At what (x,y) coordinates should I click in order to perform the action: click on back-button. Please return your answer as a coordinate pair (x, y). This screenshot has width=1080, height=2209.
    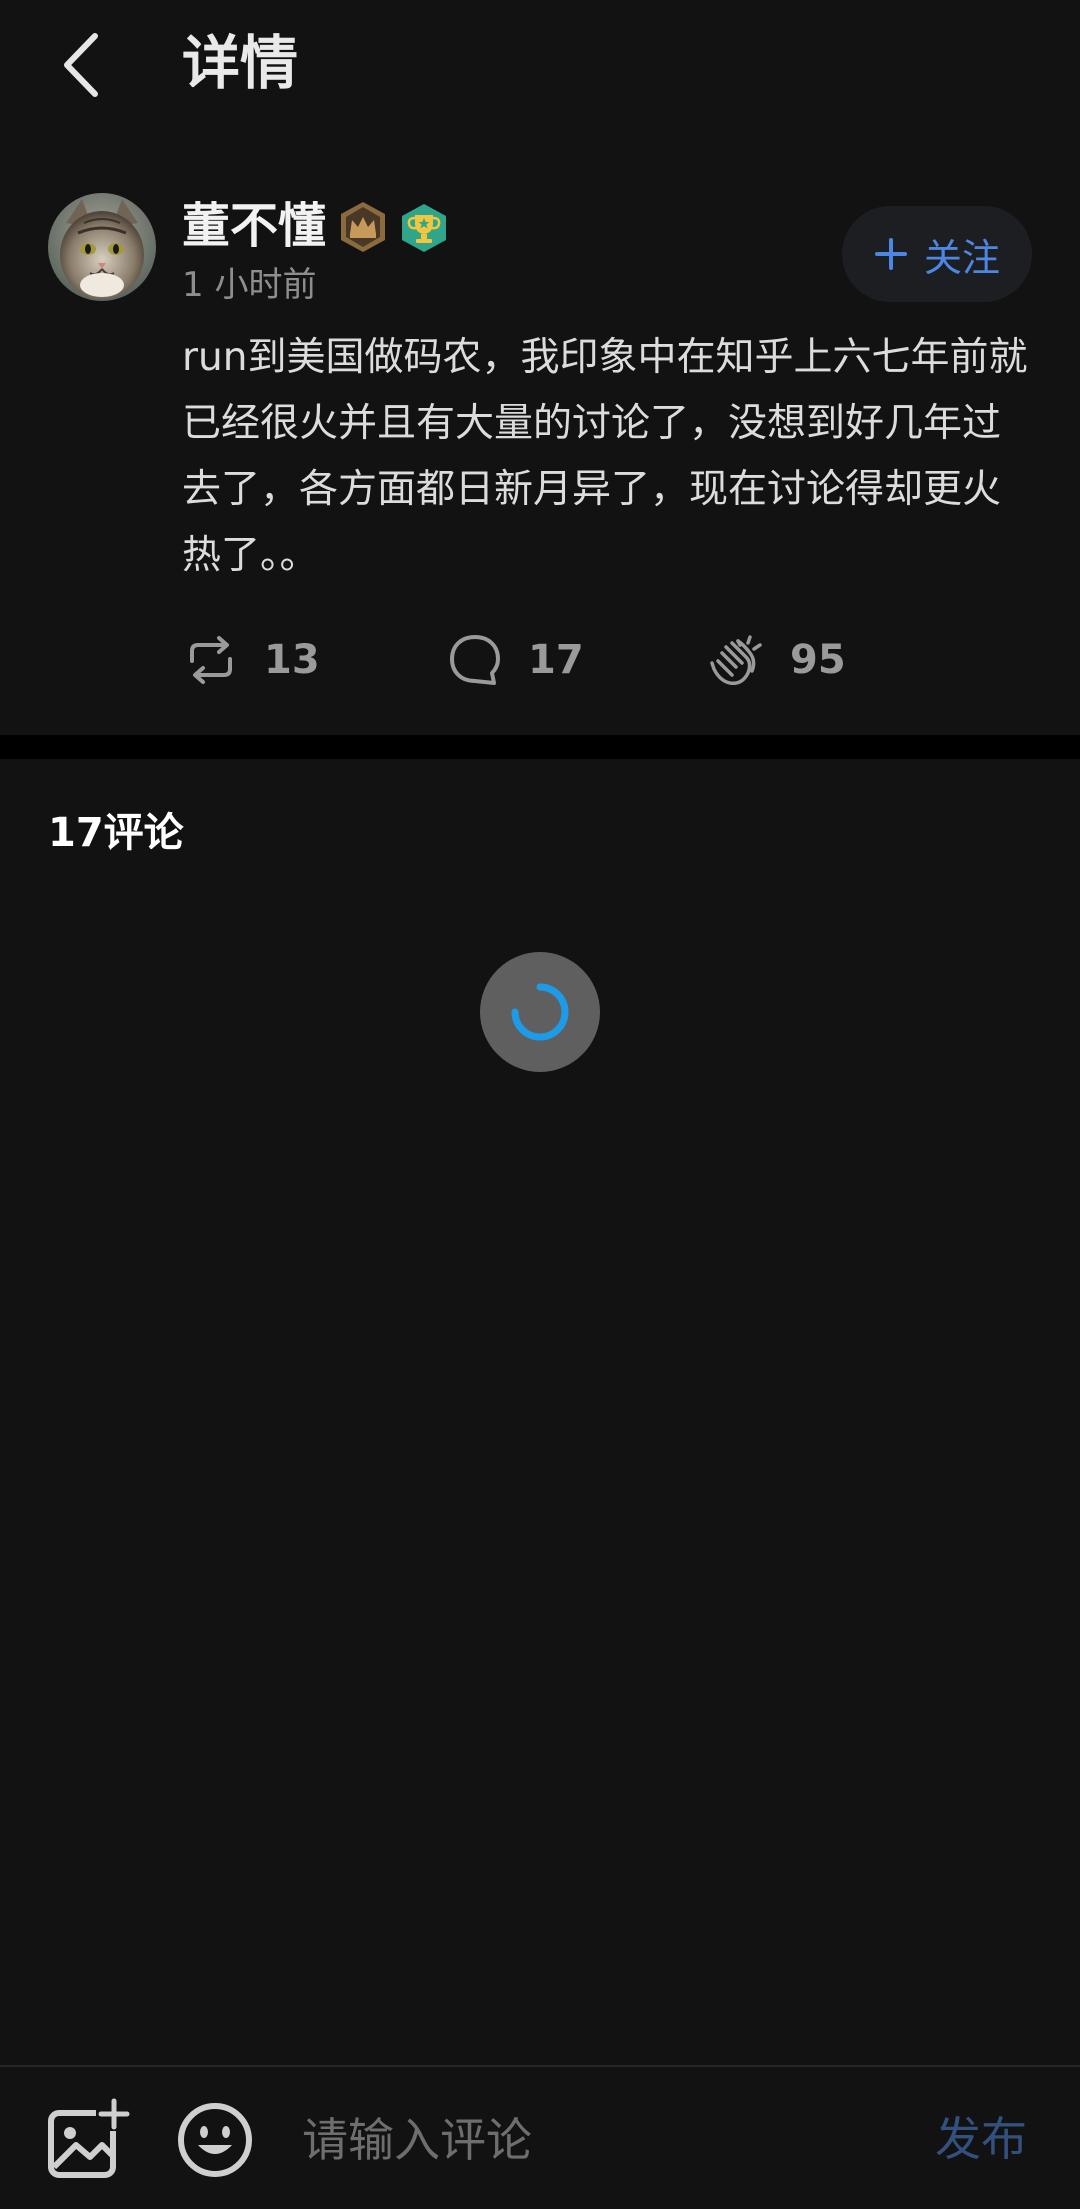
    Looking at the image, I should click on (80, 65).